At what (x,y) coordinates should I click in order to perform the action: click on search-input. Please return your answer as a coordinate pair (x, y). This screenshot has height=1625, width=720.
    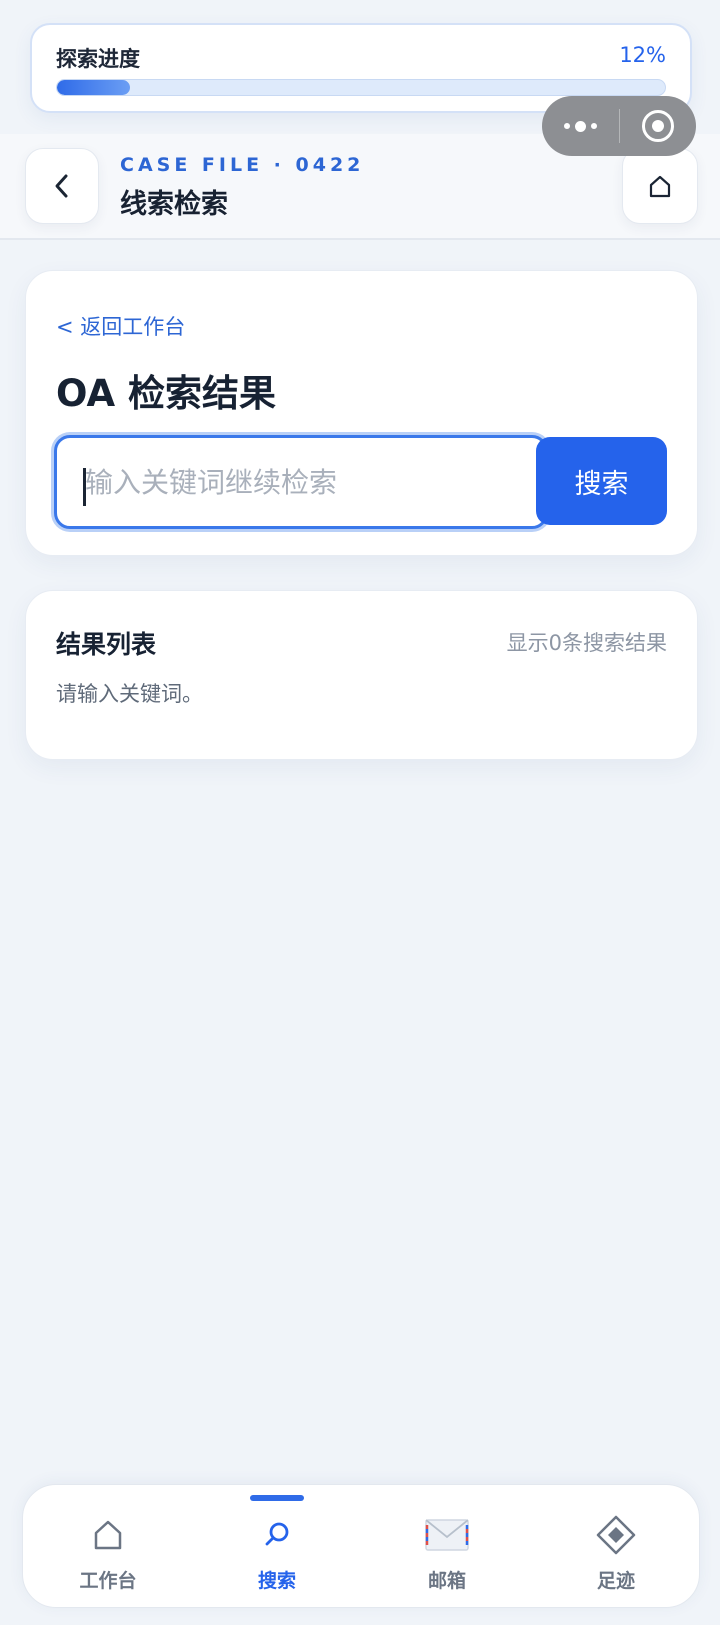
    Looking at the image, I should click on (301, 482).